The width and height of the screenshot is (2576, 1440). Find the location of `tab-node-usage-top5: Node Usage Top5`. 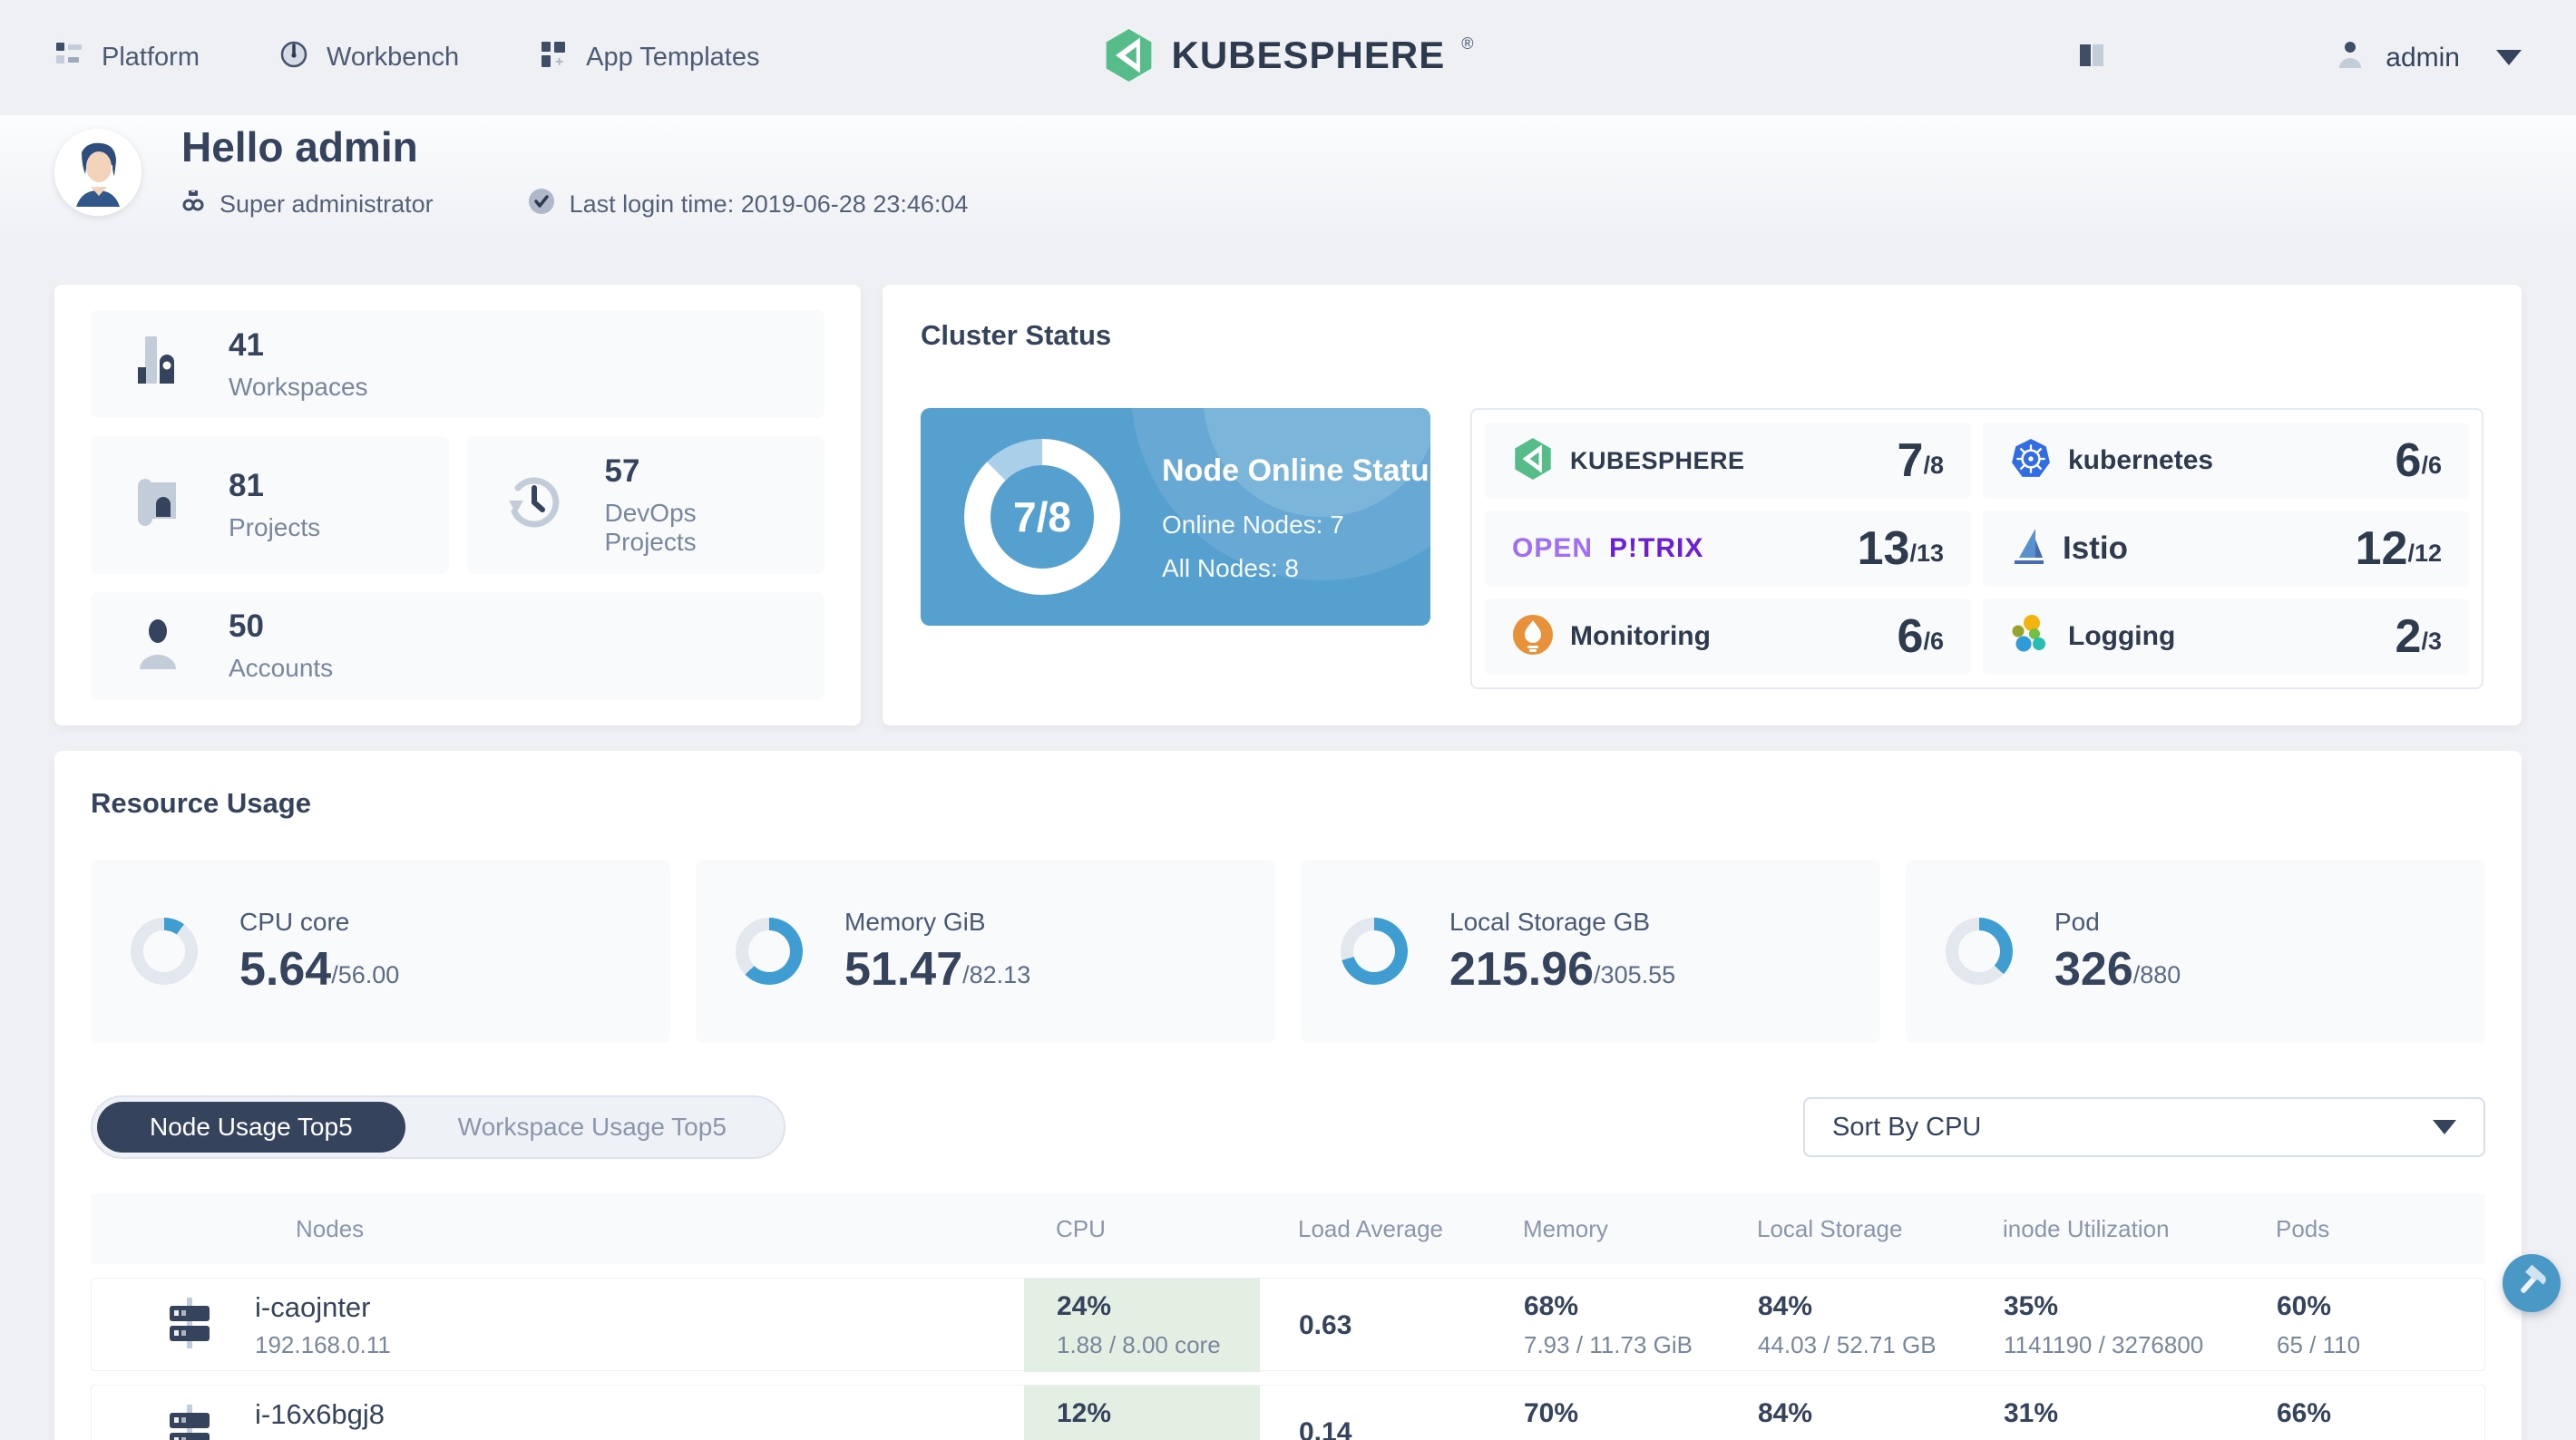

tab-node-usage-top5: Node Usage Top5 is located at coordinates (251, 1127).